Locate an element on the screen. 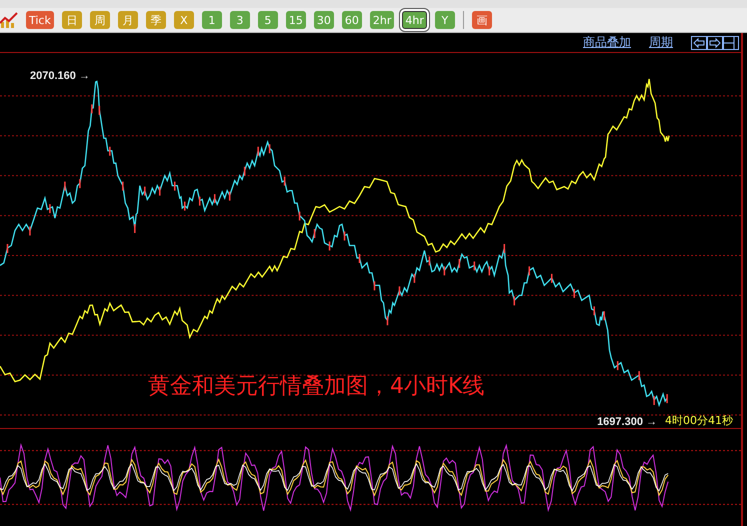  period-button: 季 is located at coordinates (156, 20).